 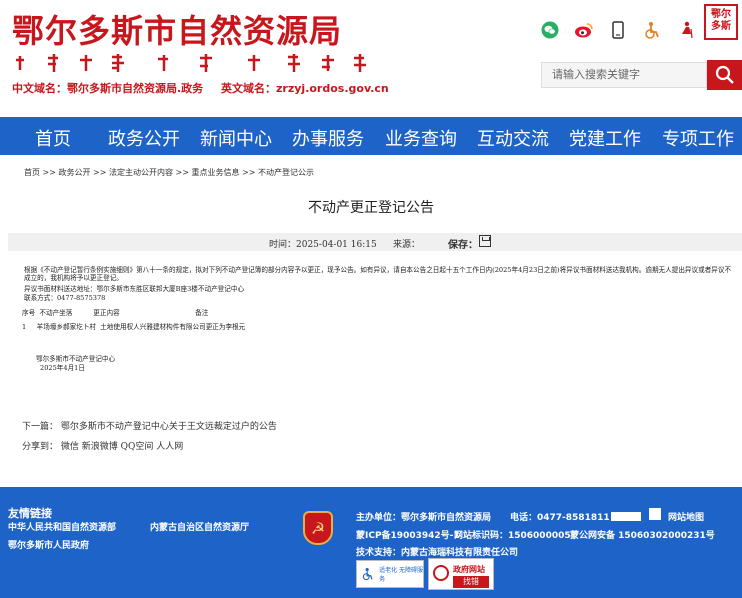 What do you see at coordinates (62, 526) in the screenshot?
I see `footer-link-mnr: 中华人民共和国自然资源部` at bounding box center [62, 526].